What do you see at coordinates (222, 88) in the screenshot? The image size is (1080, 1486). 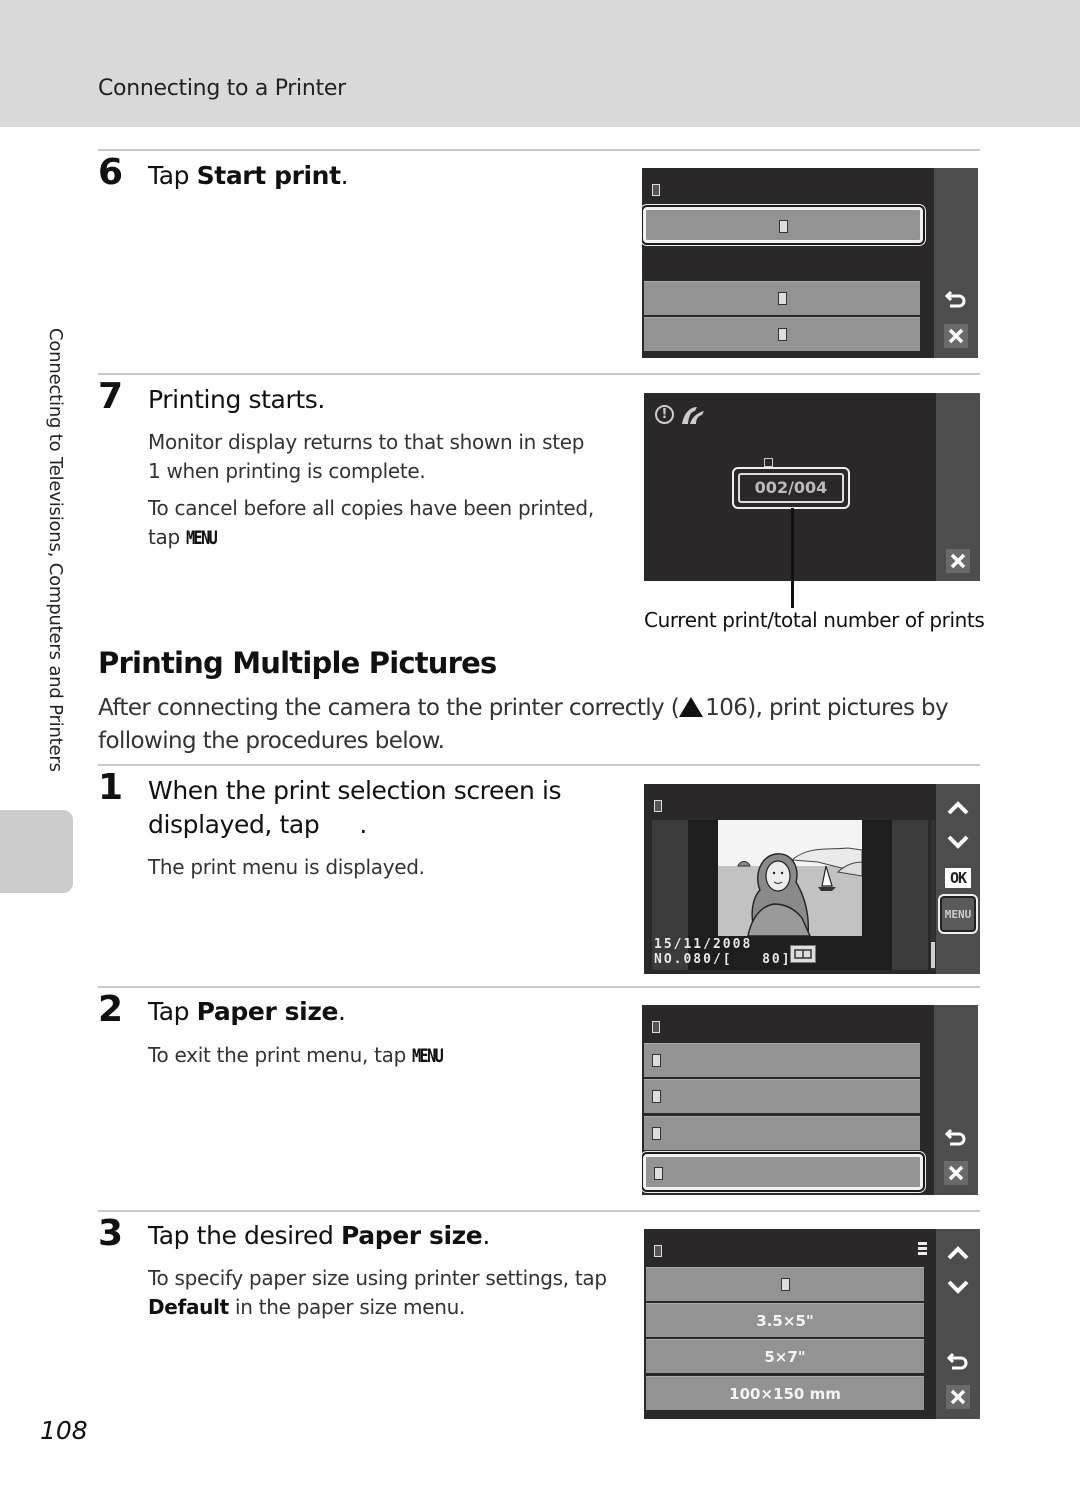 I see `header-title: Connecting to a Printer` at bounding box center [222, 88].